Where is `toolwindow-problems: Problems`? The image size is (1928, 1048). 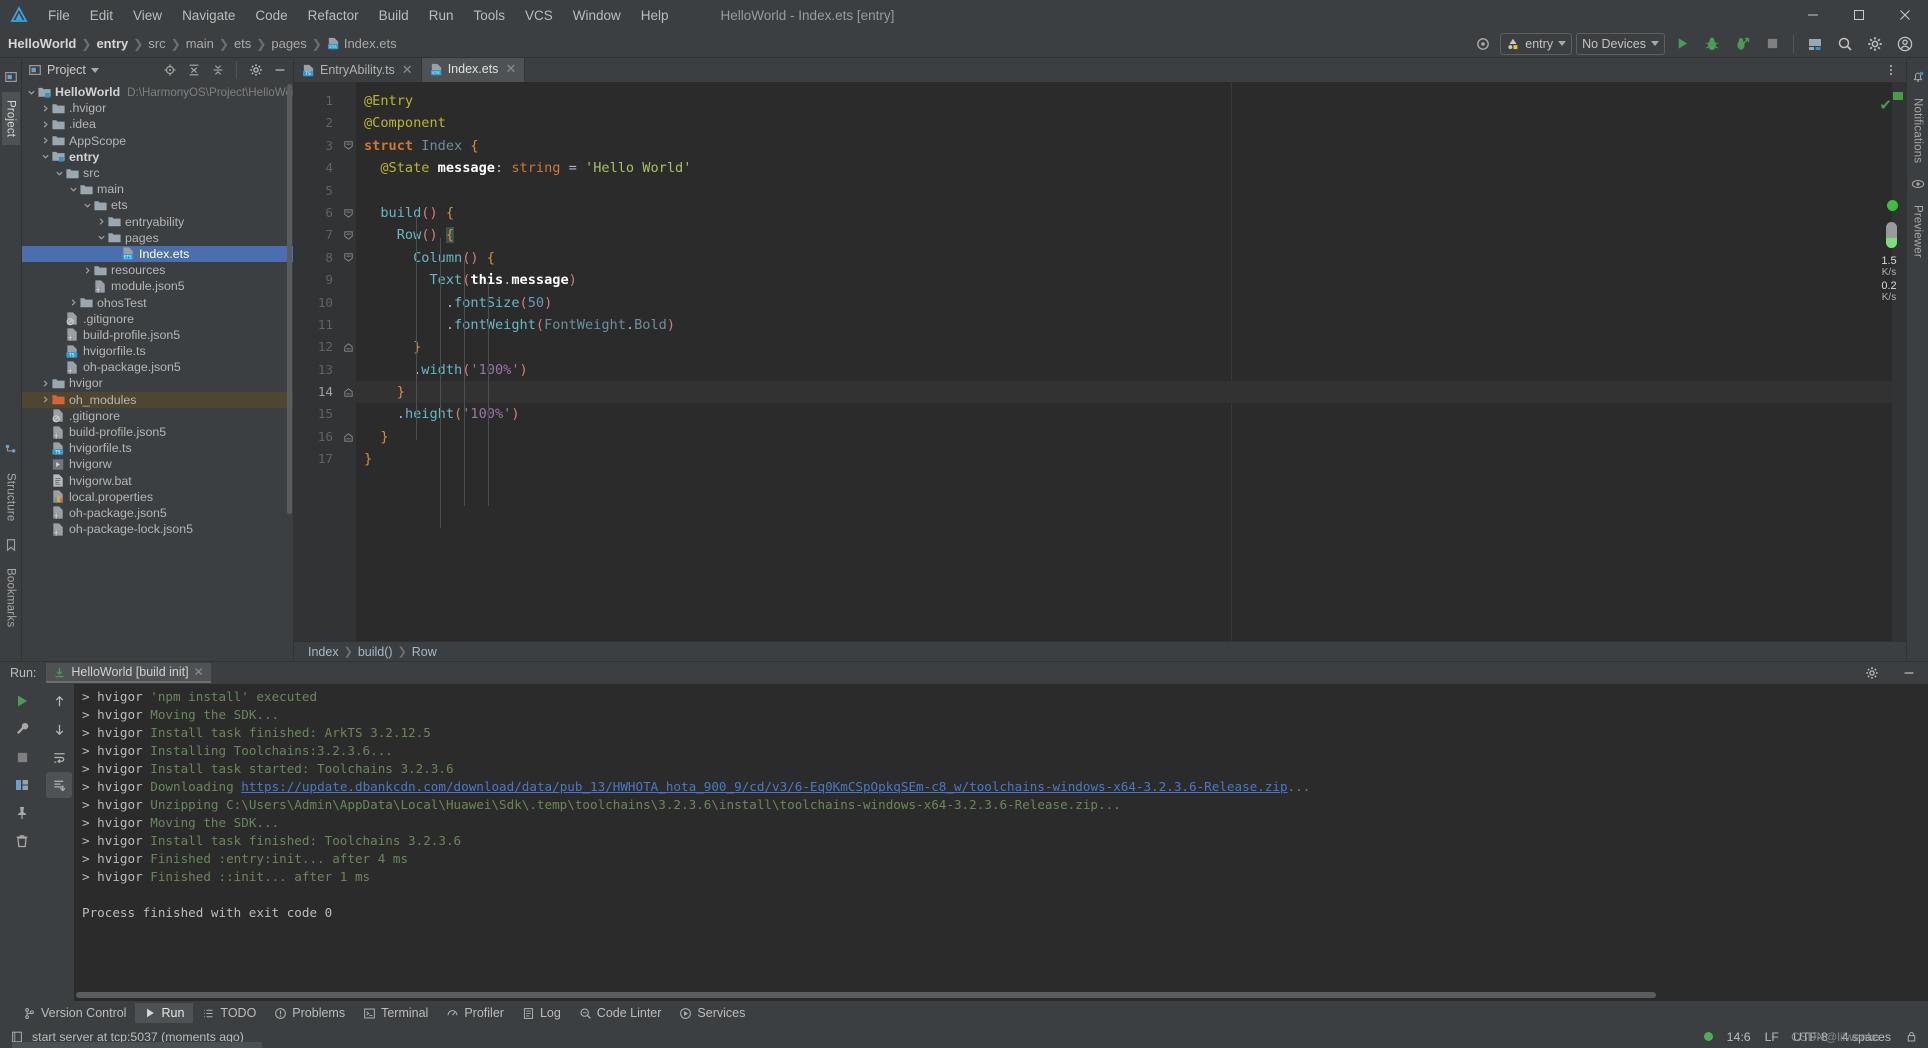 toolwindow-problems: Problems is located at coordinates (309, 1013).